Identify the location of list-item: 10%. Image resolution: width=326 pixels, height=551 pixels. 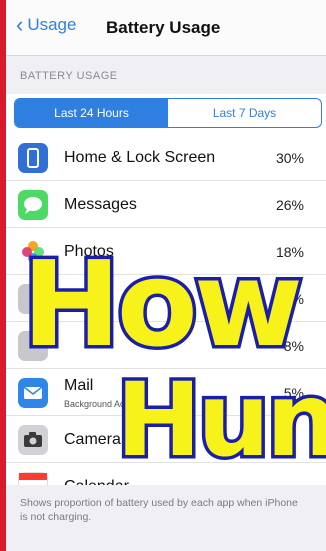
(166, 298).